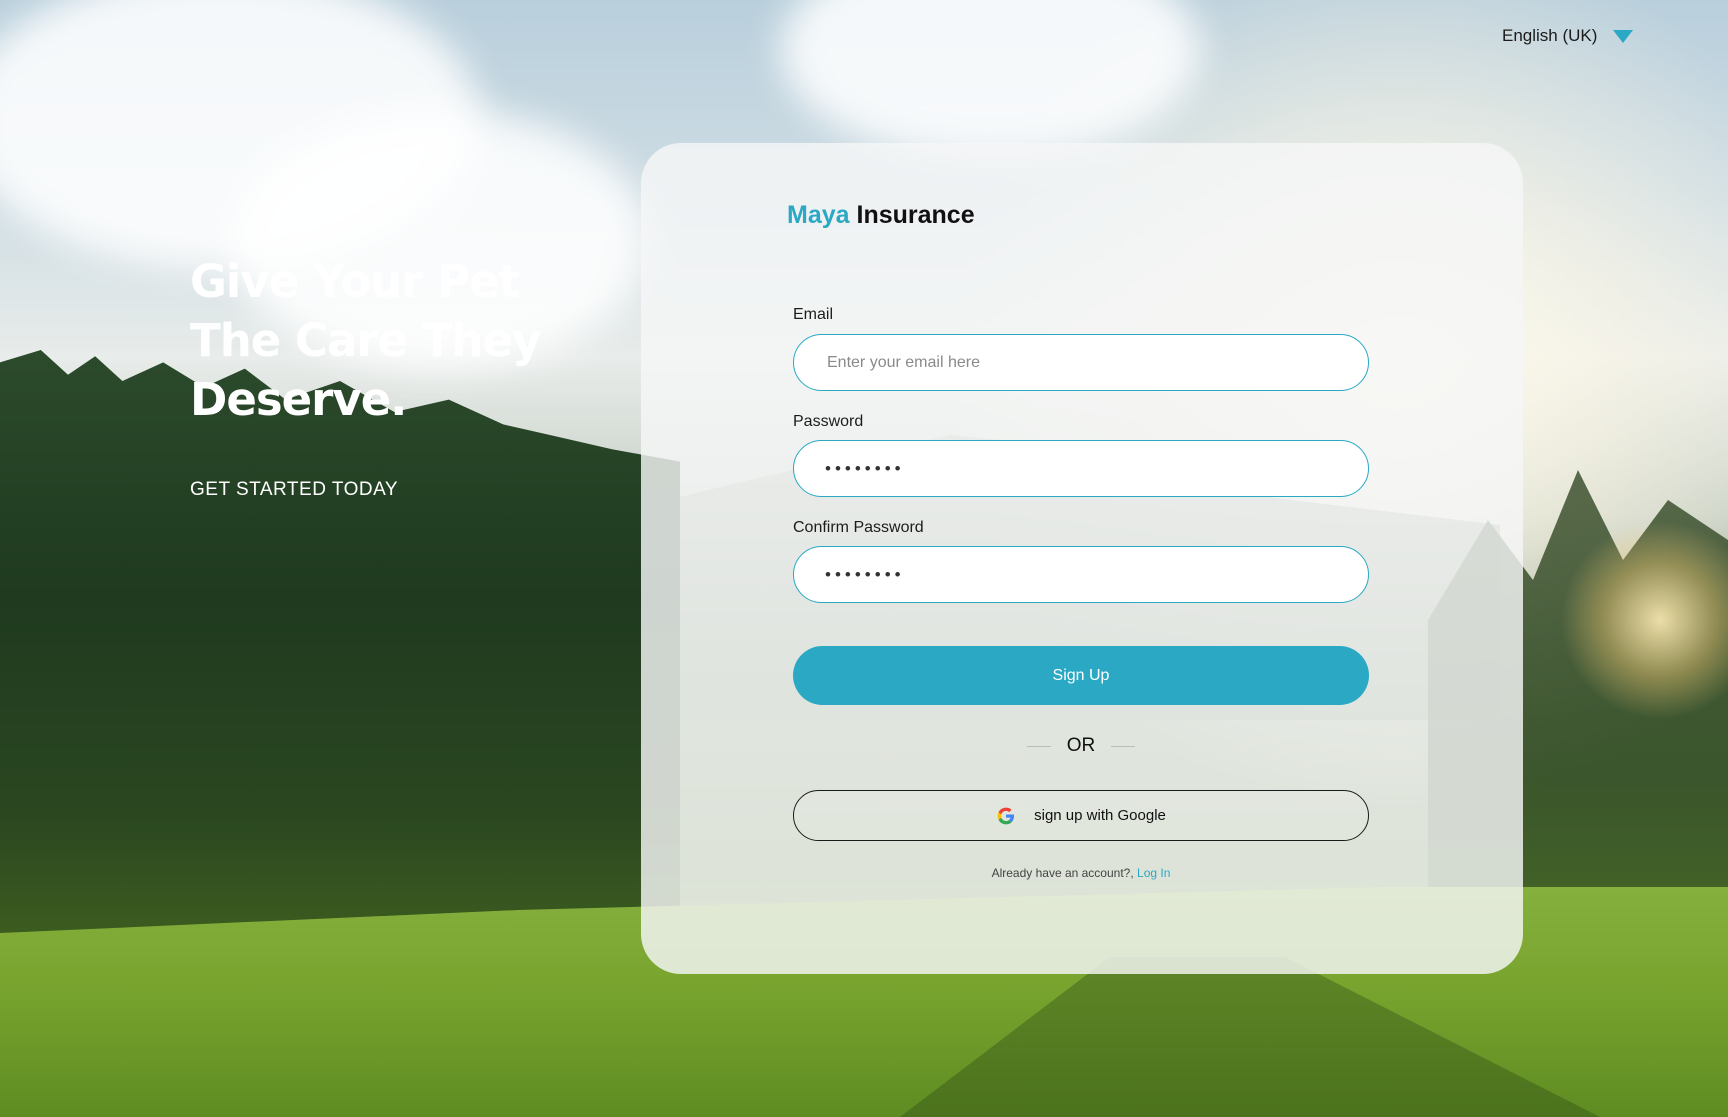  Describe the element at coordinates (355, 281) in the screenshot. I see `hero-title-line: Give Your Pet` at that location.